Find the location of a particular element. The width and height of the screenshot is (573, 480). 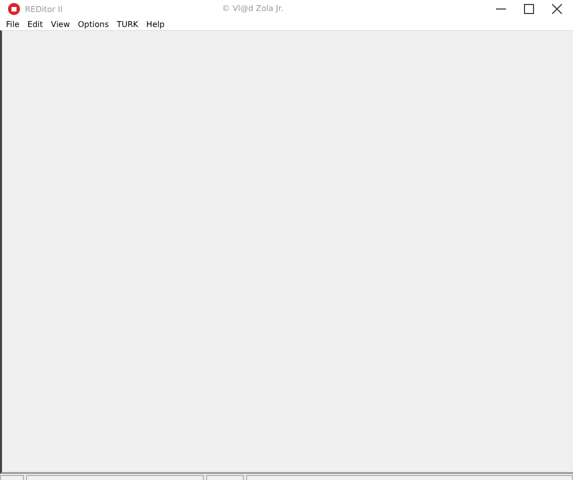

menu-item: Options is located at coordinates (93, 24).